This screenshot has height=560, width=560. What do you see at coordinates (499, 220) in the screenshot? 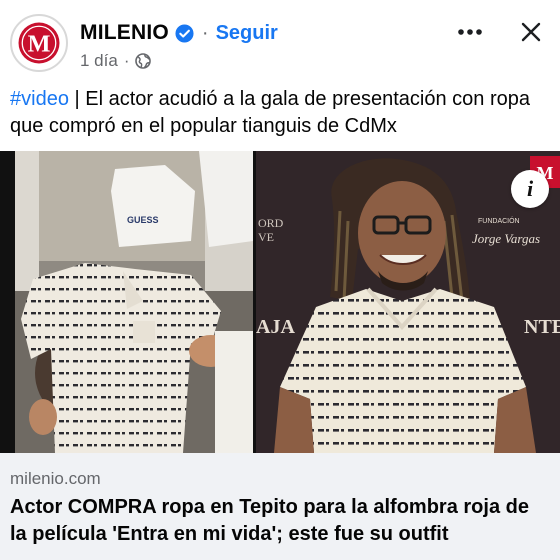
I see `backdrop-fundacion: FUNDACIÓN` at bounding box center [499, 220].